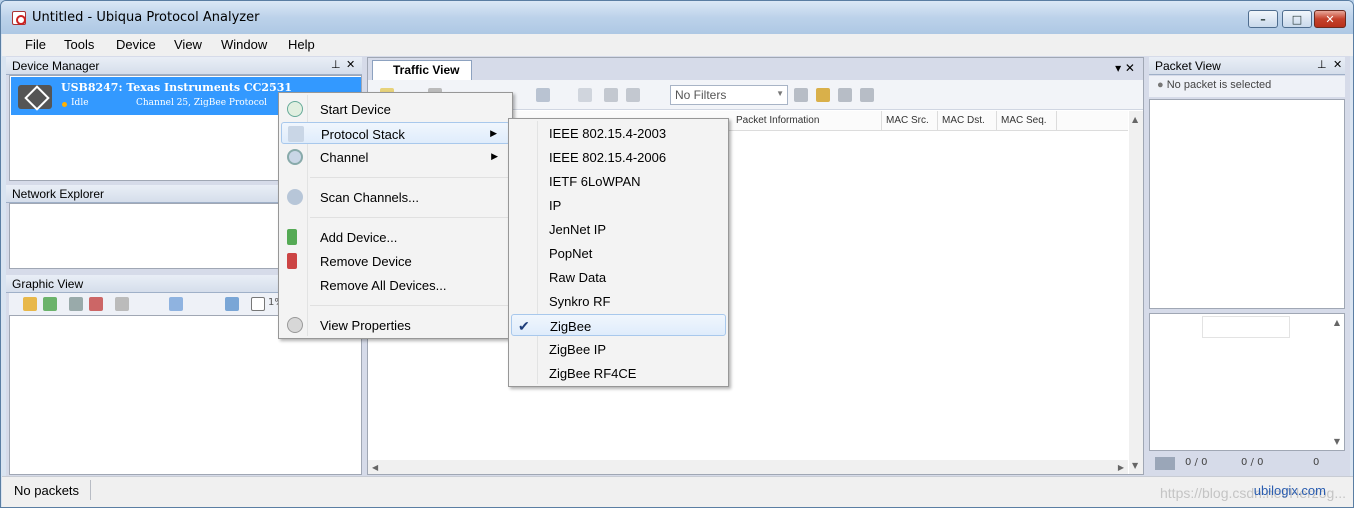 This screenshot has width=1354, height=508. I want to click on device-manager-title: Device Manager, so click(56, 66).